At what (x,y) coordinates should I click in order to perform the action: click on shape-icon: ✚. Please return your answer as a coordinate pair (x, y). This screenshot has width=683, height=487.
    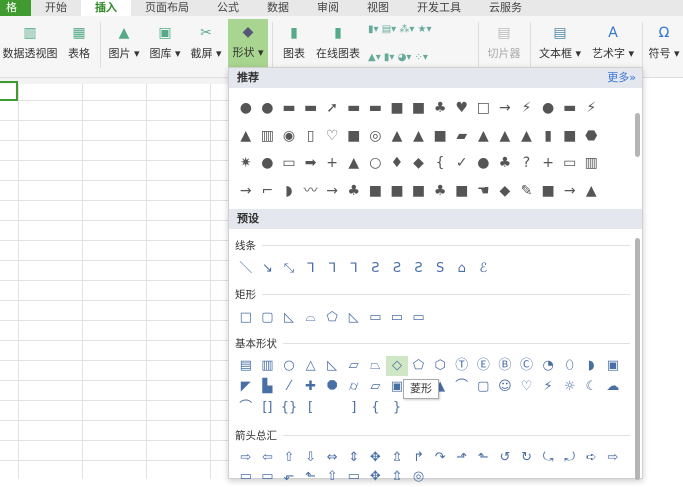
    Looking at the image, I should click on (311, 387).